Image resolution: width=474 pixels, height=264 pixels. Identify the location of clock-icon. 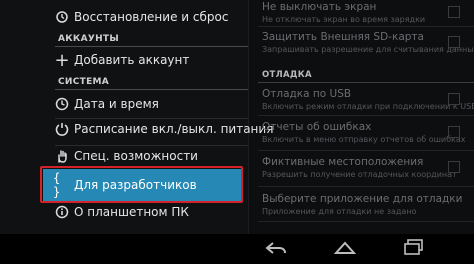
(62, 104).